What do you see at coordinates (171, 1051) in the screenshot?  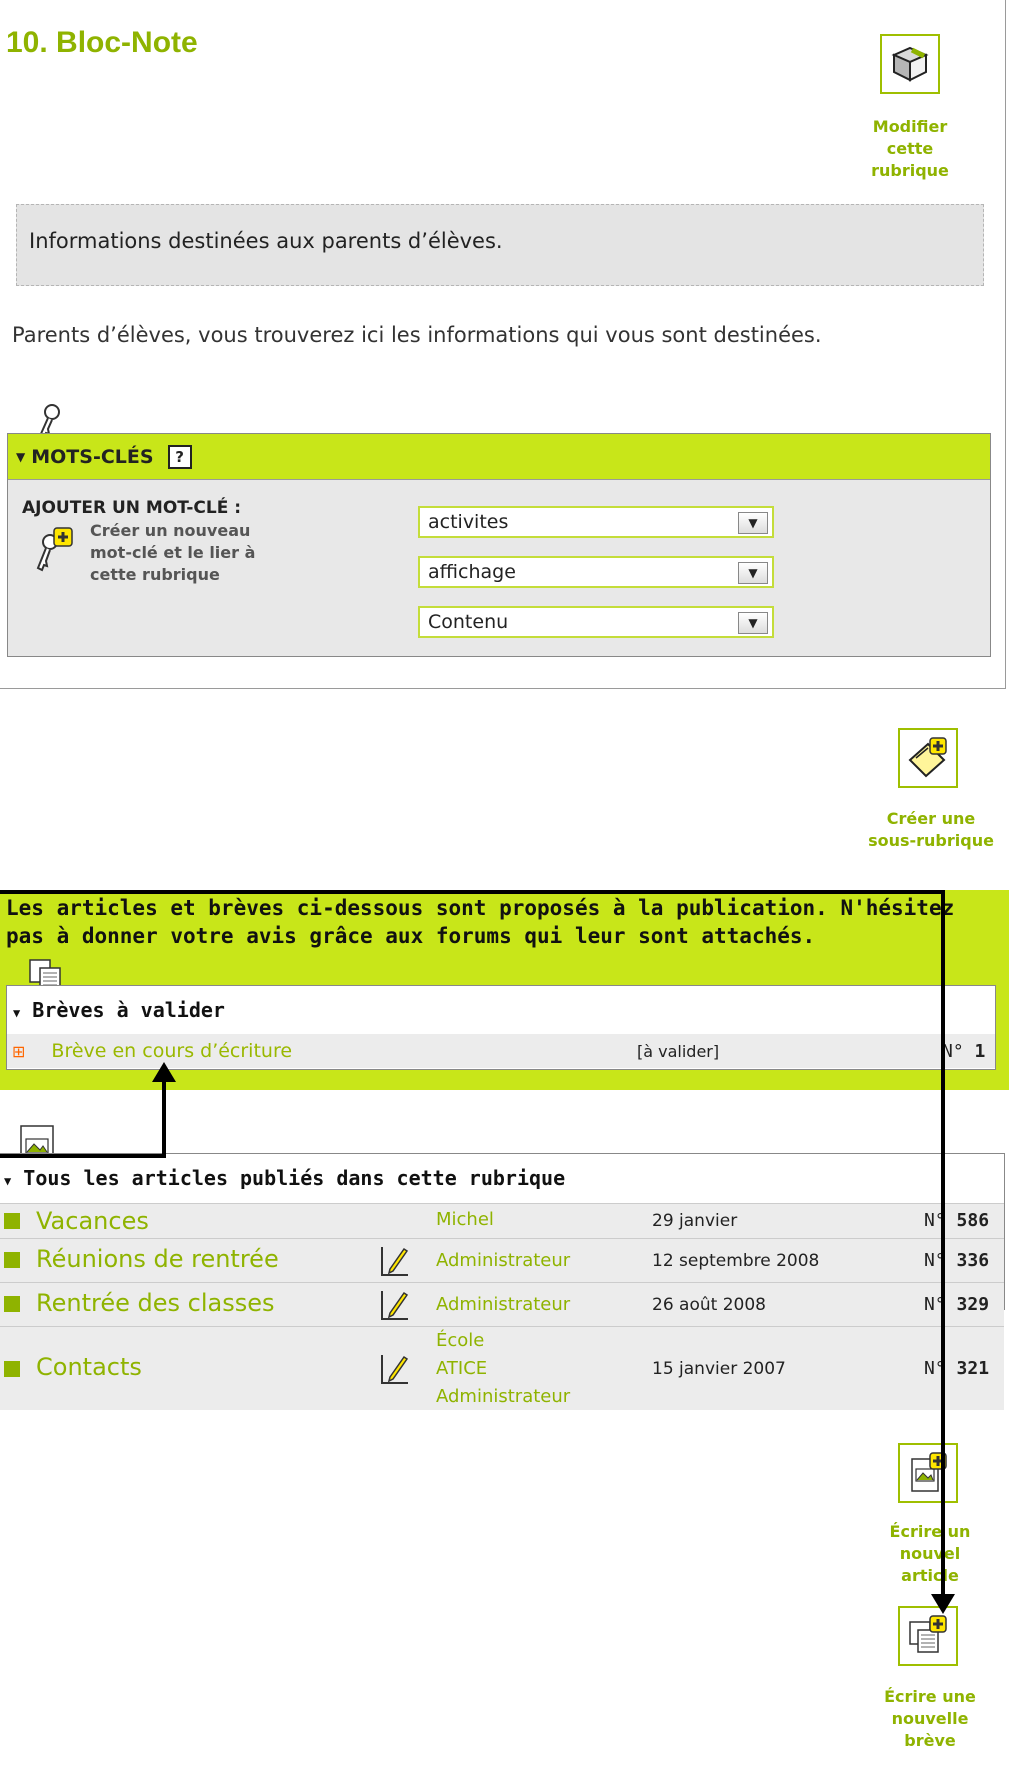 I see `breve-title: Brève en cours d’écriture` at bounding box center [171, 1051].